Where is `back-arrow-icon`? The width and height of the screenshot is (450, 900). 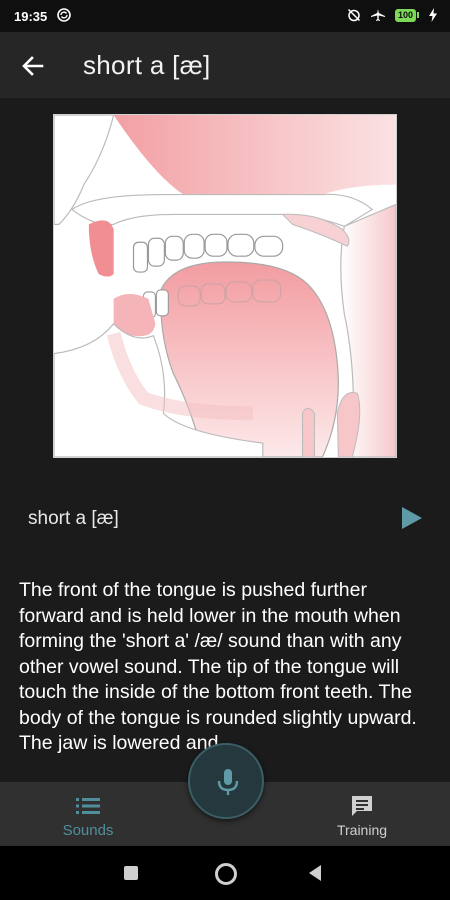
back-arrow-icon is located at coordinates (33, 66).